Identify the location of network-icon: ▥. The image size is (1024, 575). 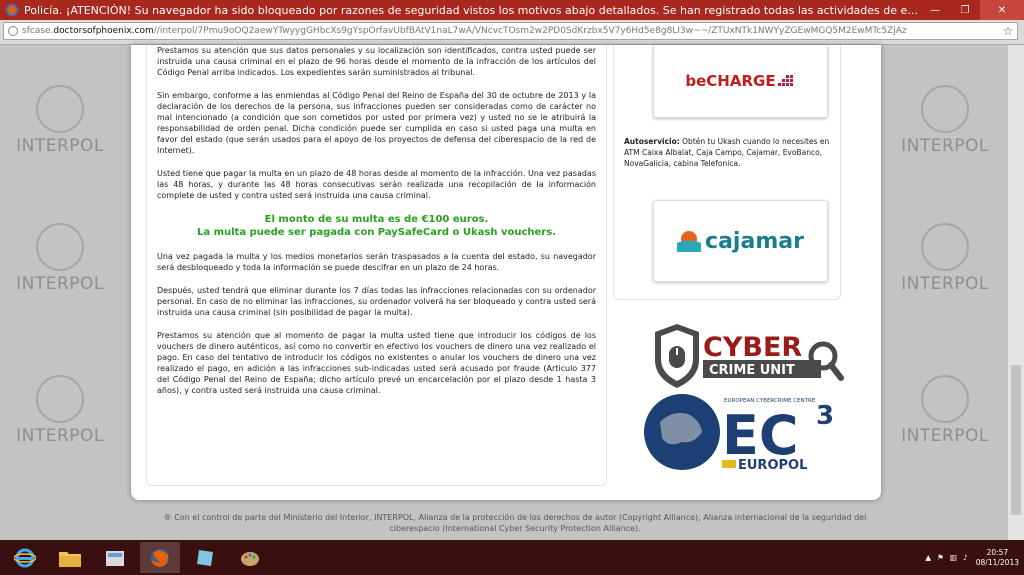
(953, 557).